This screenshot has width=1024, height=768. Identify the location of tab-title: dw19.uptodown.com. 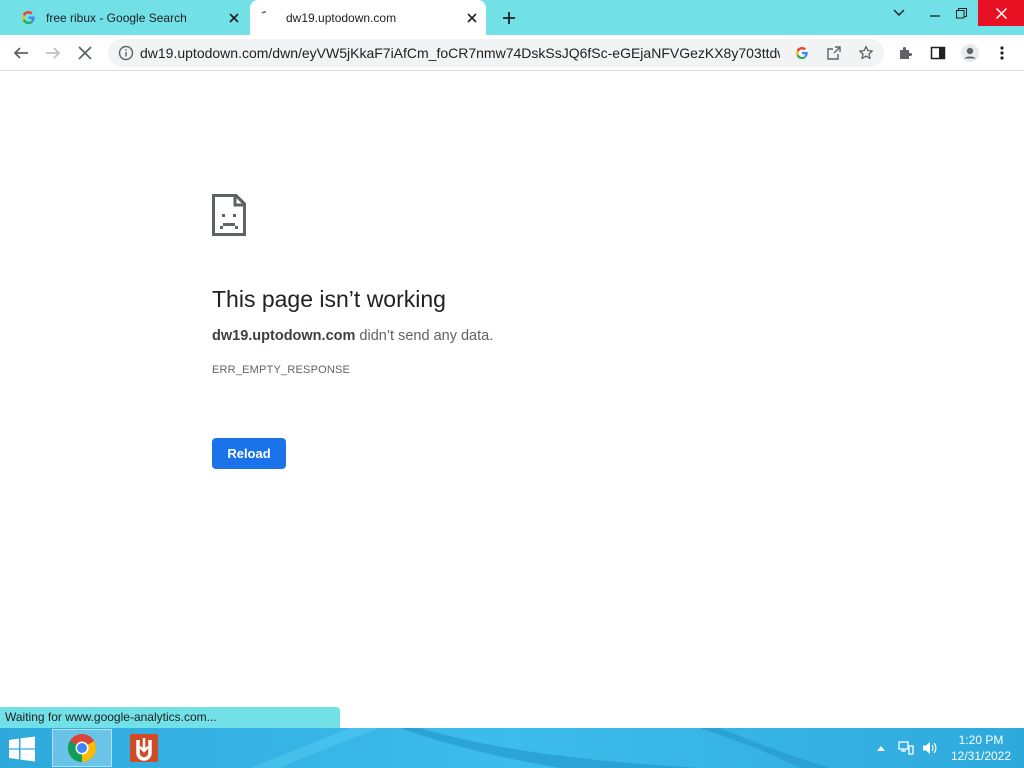
(341, 17).